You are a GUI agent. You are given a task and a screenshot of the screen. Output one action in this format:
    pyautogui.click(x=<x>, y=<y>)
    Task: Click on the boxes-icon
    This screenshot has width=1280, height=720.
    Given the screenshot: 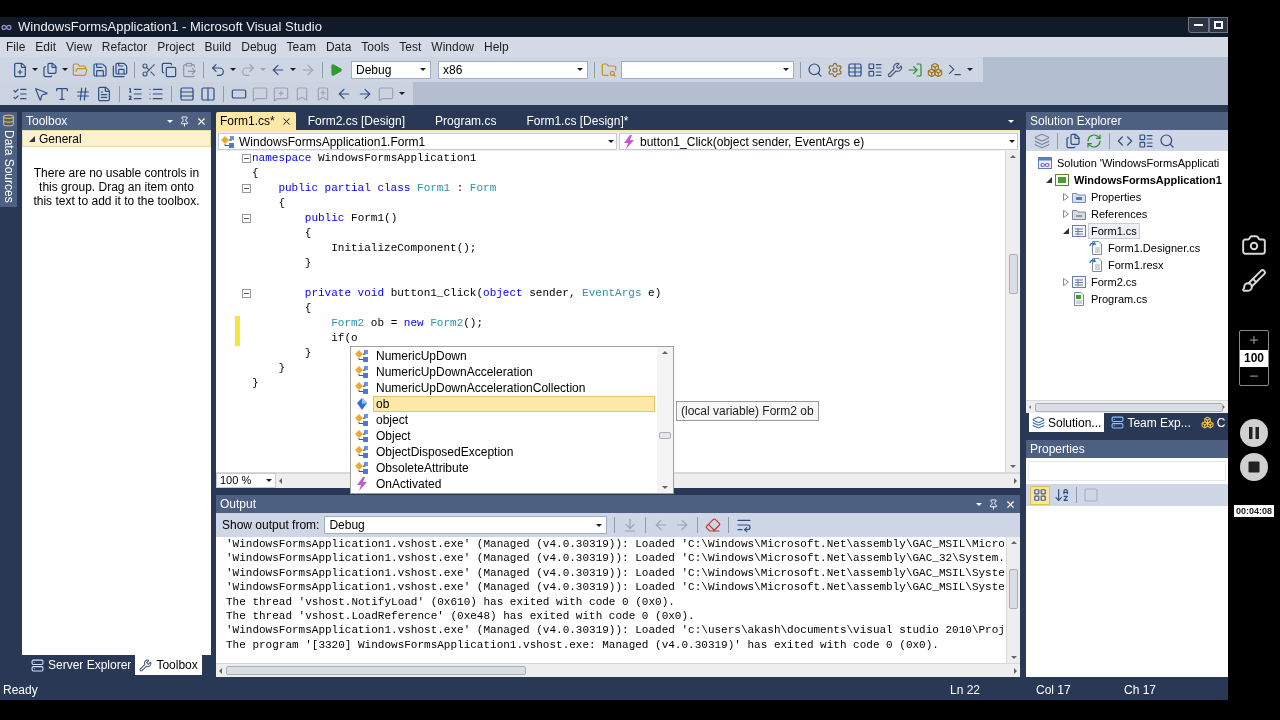 What is the action you would take?
    pyautogui.click(x=935, y=69)
    